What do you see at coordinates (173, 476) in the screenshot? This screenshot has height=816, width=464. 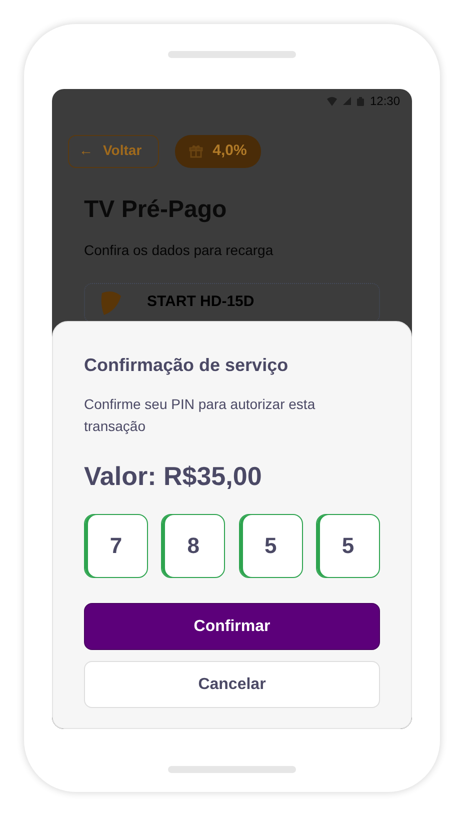 I see `amount-text: Valor: R$35,00` at bounding box center [173, 476].